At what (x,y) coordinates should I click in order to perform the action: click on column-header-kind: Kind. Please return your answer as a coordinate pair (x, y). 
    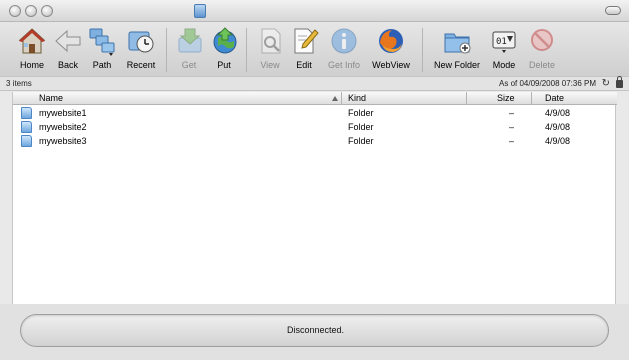
    Looking at the image, I should click on (357, 98).